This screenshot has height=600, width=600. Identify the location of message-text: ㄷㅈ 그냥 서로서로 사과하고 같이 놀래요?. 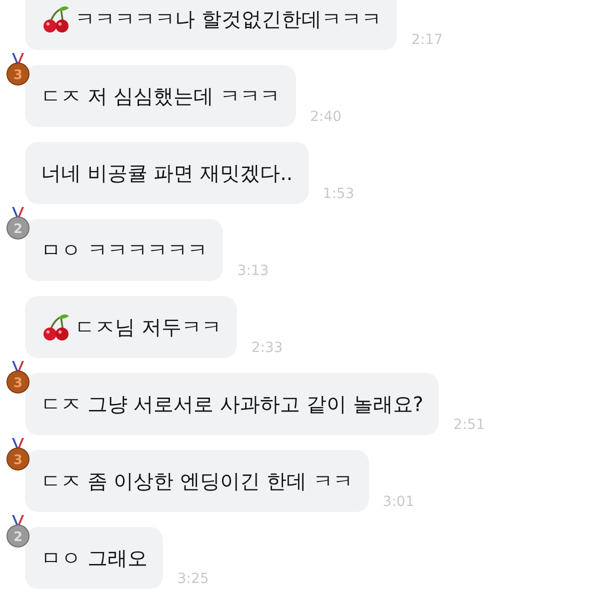
(232, 404).